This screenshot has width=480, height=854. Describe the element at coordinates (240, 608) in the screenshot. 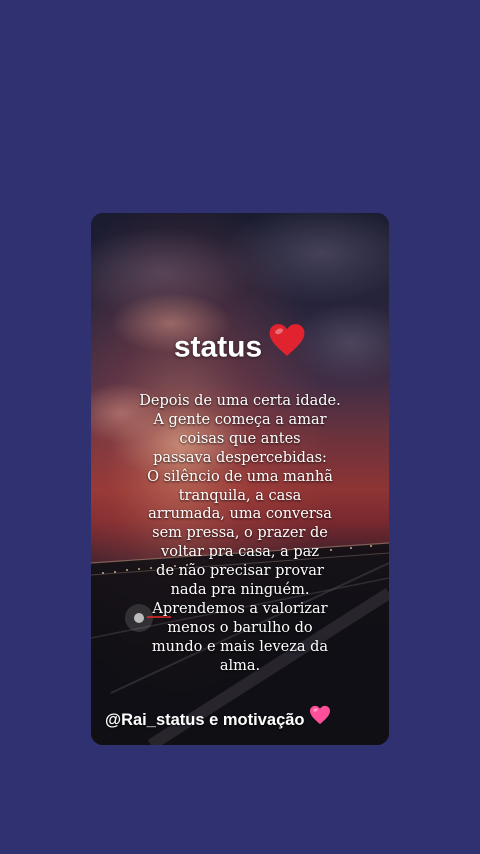

I see `message-line: Aprendemos a valorizar` at that location.